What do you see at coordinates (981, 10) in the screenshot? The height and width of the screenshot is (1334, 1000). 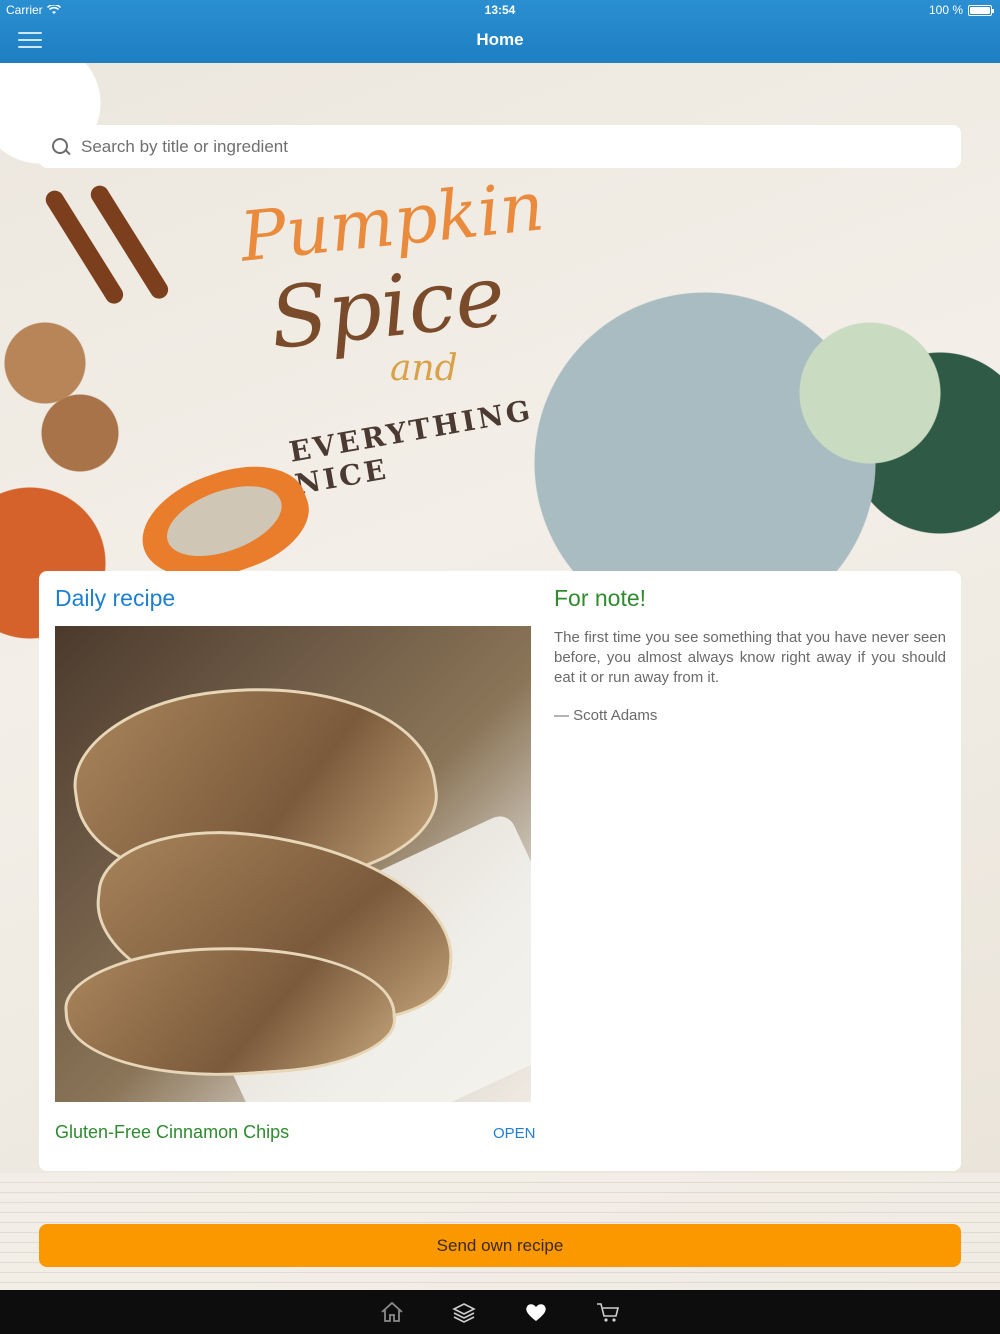 I see `battery-icon` at bounding box center [981, 10].